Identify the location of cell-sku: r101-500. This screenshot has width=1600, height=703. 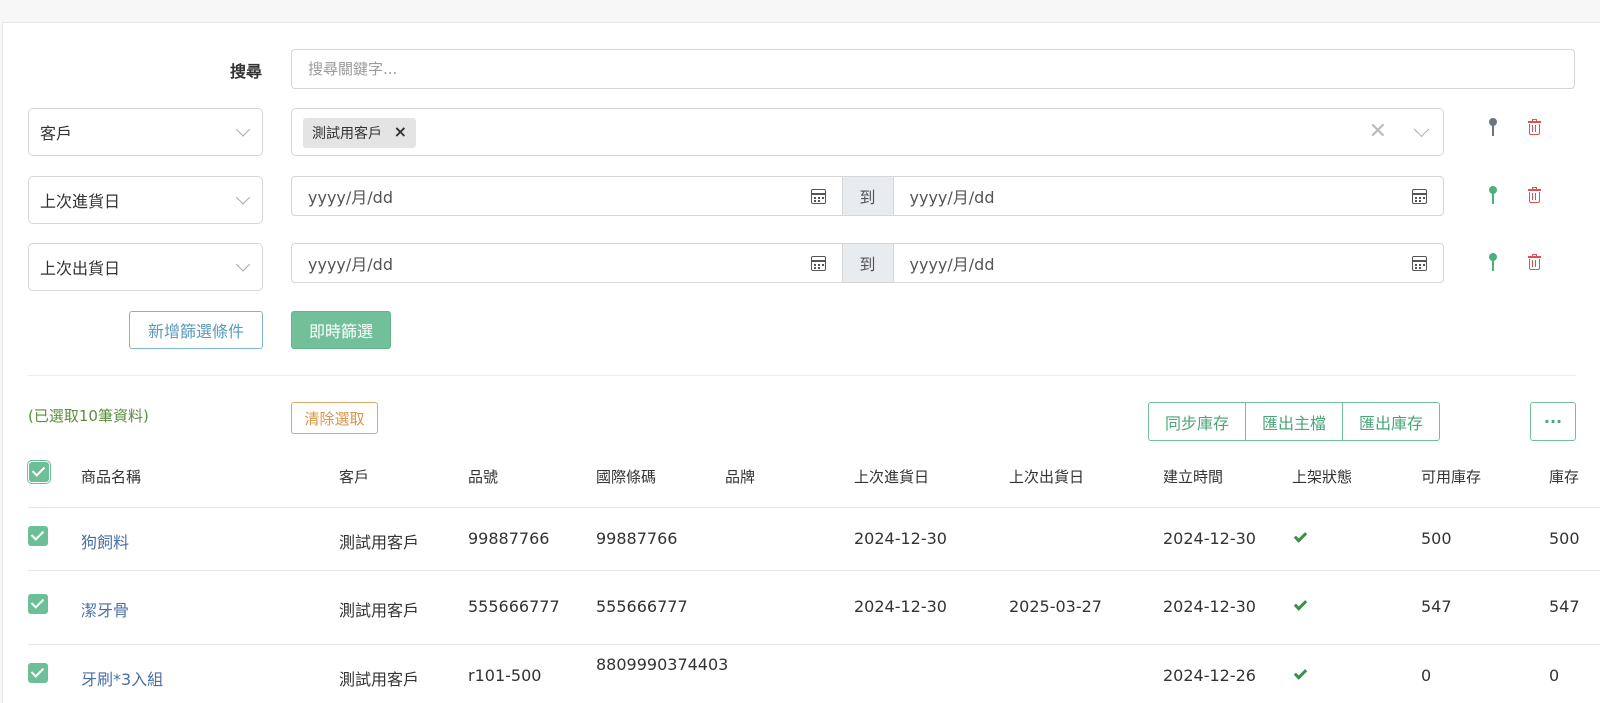
(505, 675).